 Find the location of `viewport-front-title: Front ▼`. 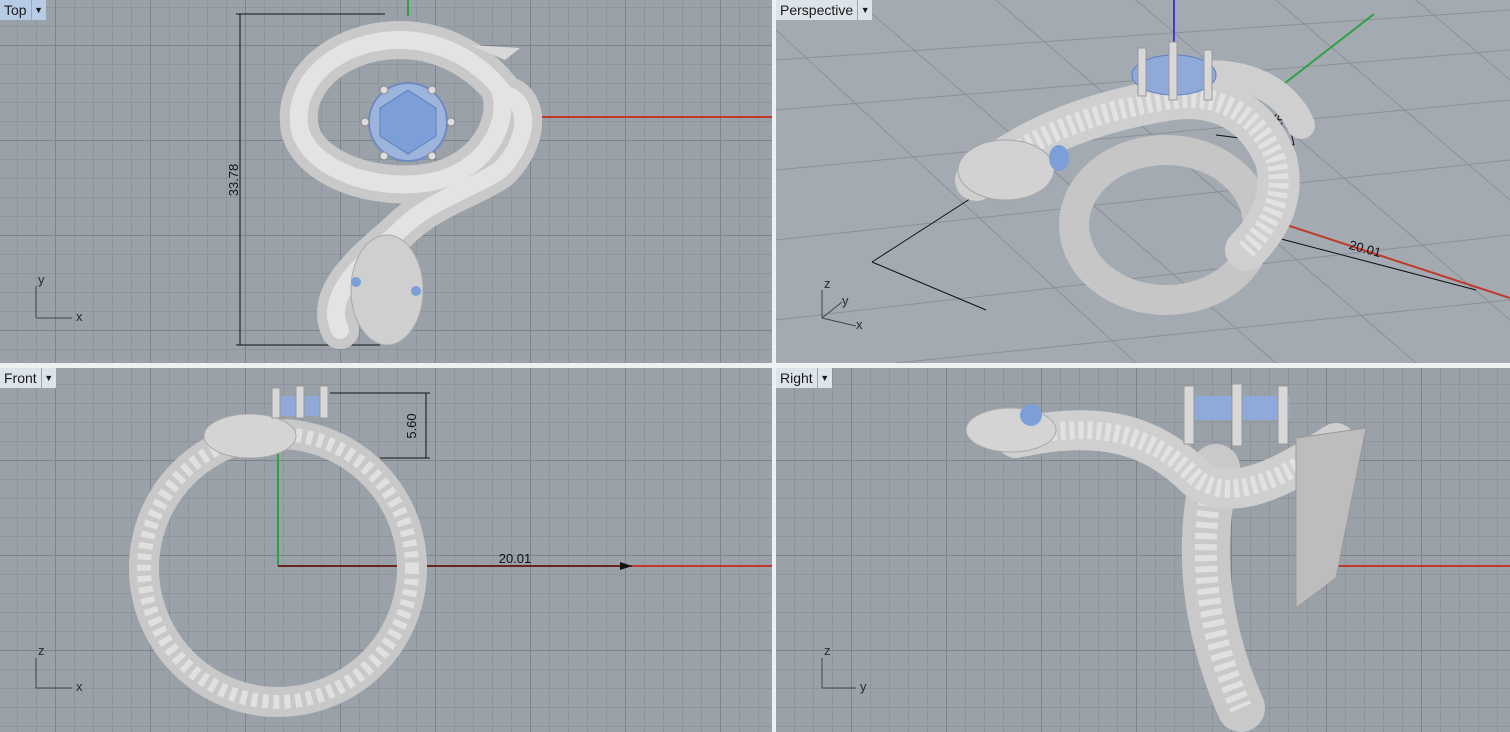

viewport-front-title: Front ▼ is located at coordinates (28, 378).